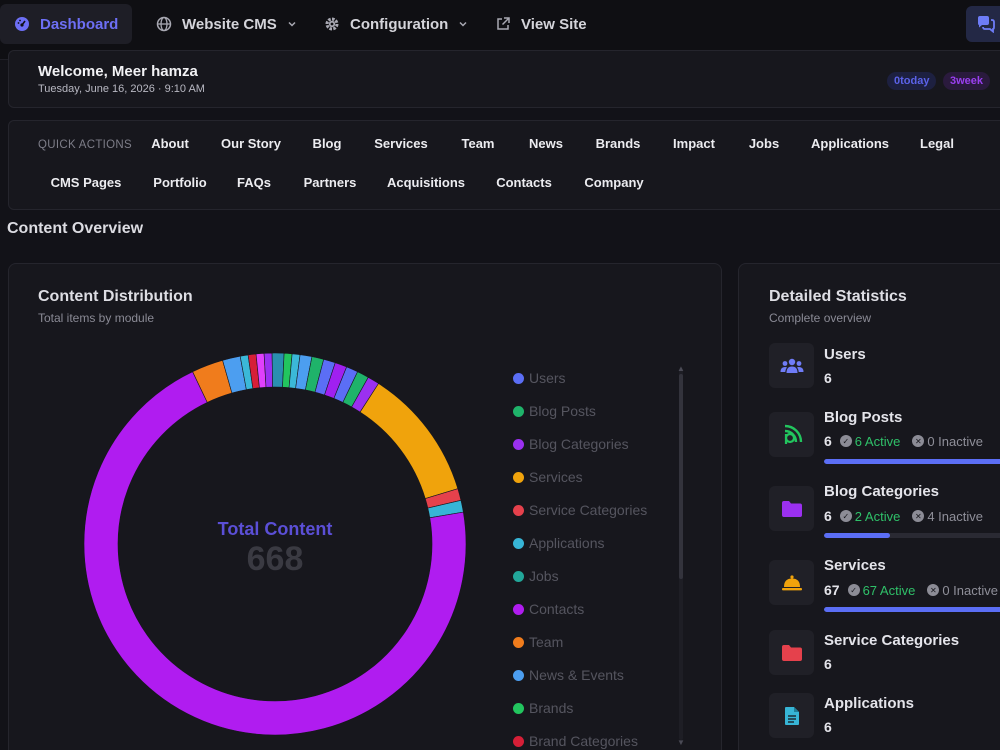 The width and height of the screenshot is (1000, 750). I want to click on quick-action-about: About, so click(170, 143).